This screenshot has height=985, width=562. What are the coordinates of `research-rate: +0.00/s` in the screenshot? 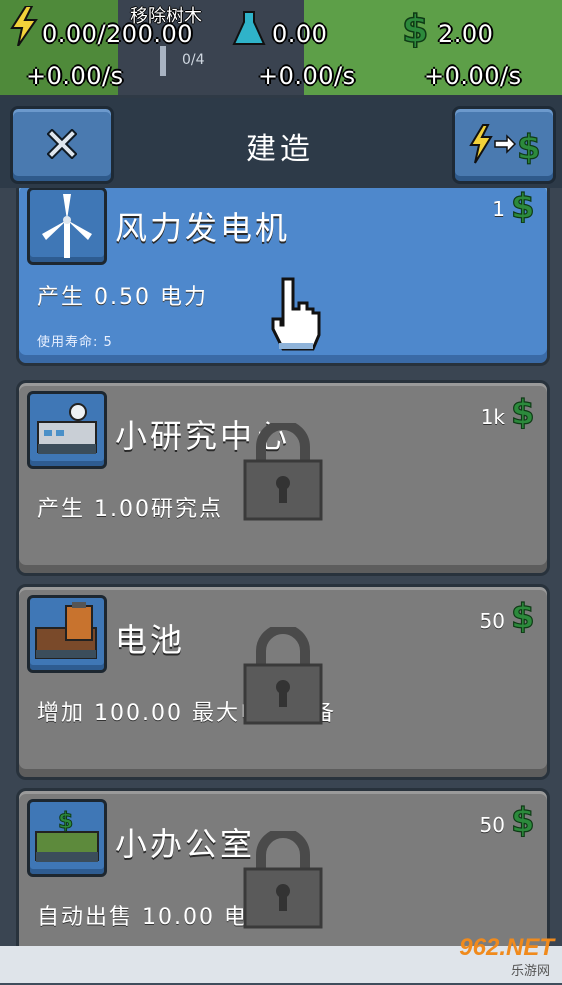 It's located at (307, 76).